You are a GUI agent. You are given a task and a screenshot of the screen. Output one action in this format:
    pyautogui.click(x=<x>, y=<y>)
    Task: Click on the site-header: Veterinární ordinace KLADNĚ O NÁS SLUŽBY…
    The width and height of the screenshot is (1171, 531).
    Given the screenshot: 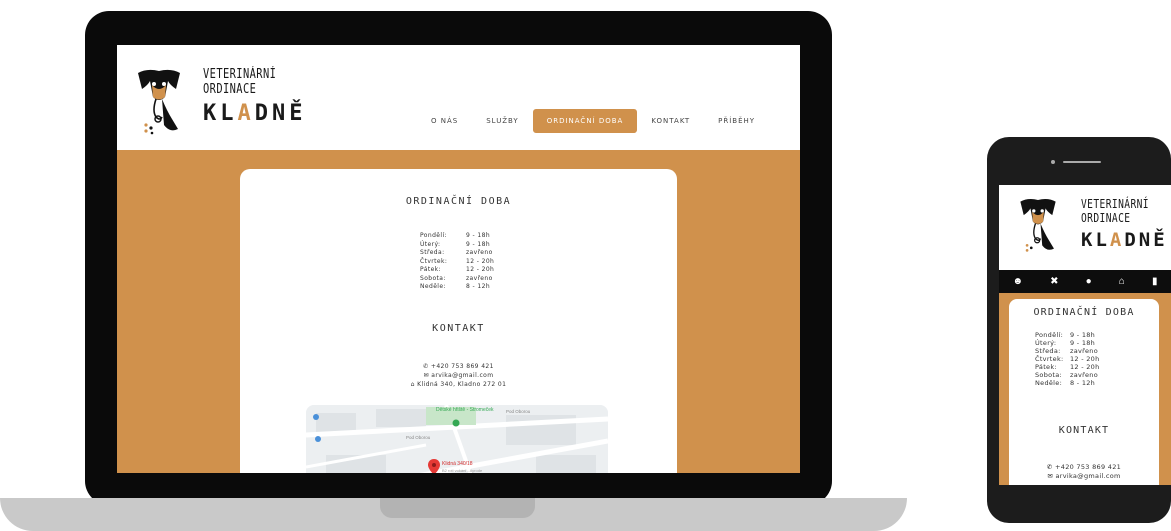 What is the action you would take?
    pyautogui.click(x=458, y=97)
    